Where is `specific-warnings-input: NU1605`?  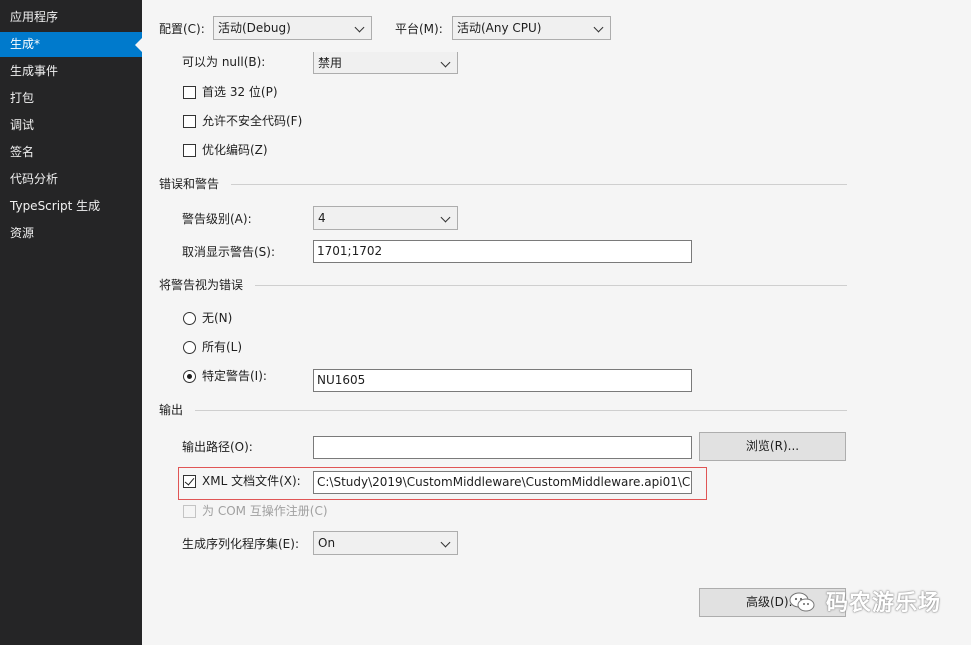
specific-warnings-input: NU1605 is located at coordinates (502, 380).